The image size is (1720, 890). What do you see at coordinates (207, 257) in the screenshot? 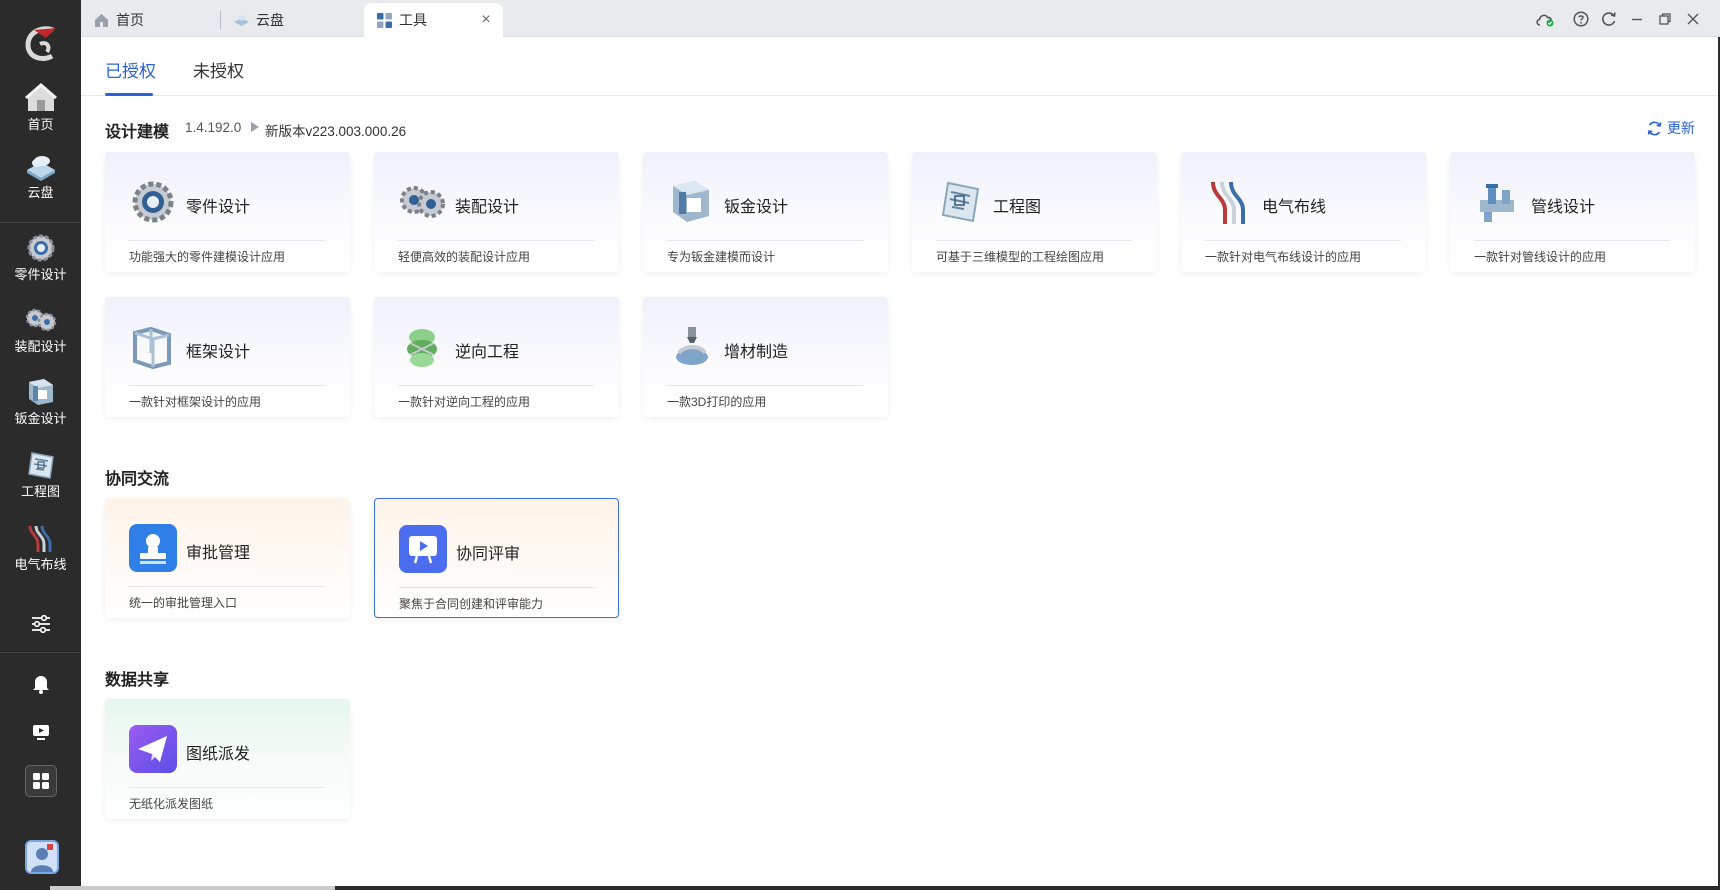
I see `app-desc: 功能强大的零件建模设计应用` at bounding box center [207, 257].